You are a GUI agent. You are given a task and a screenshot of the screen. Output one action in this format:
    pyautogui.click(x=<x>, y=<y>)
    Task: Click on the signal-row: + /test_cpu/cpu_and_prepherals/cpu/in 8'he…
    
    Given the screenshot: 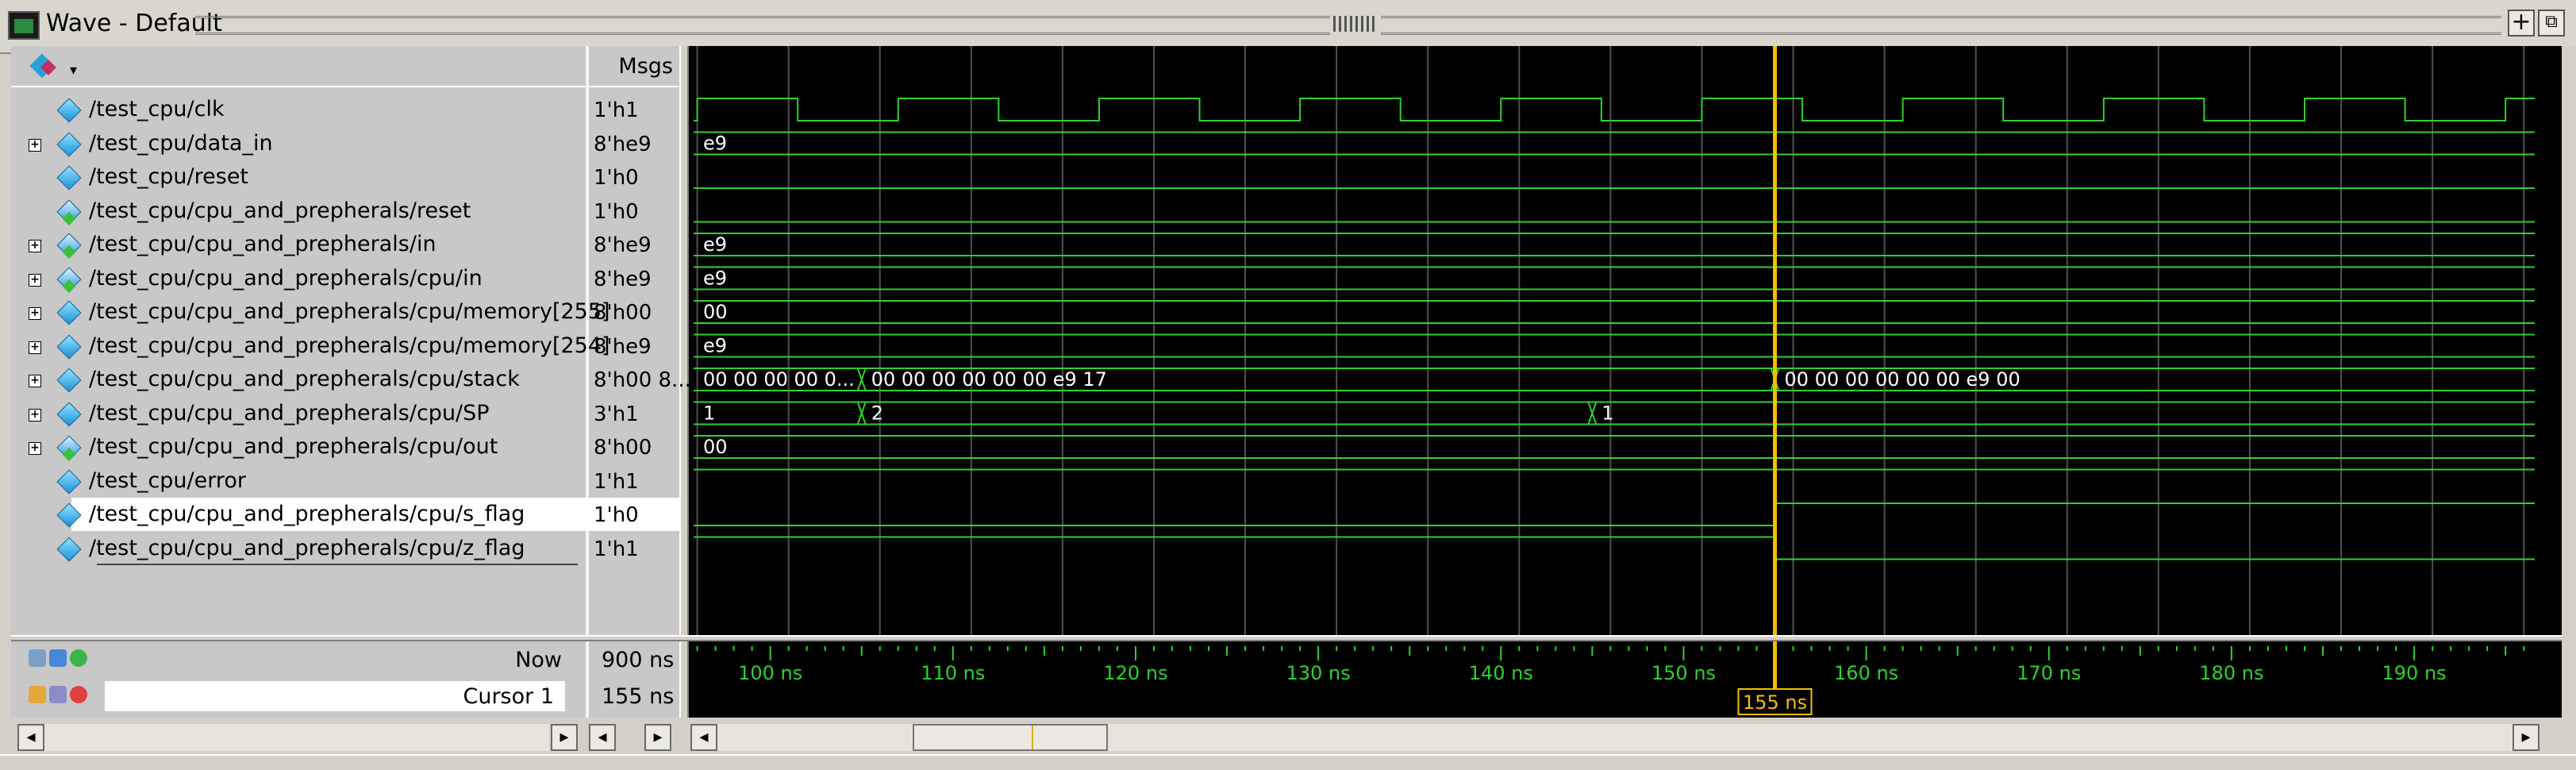 What is the action you would take?
    pyautogui.click(x=341, y=279)
    